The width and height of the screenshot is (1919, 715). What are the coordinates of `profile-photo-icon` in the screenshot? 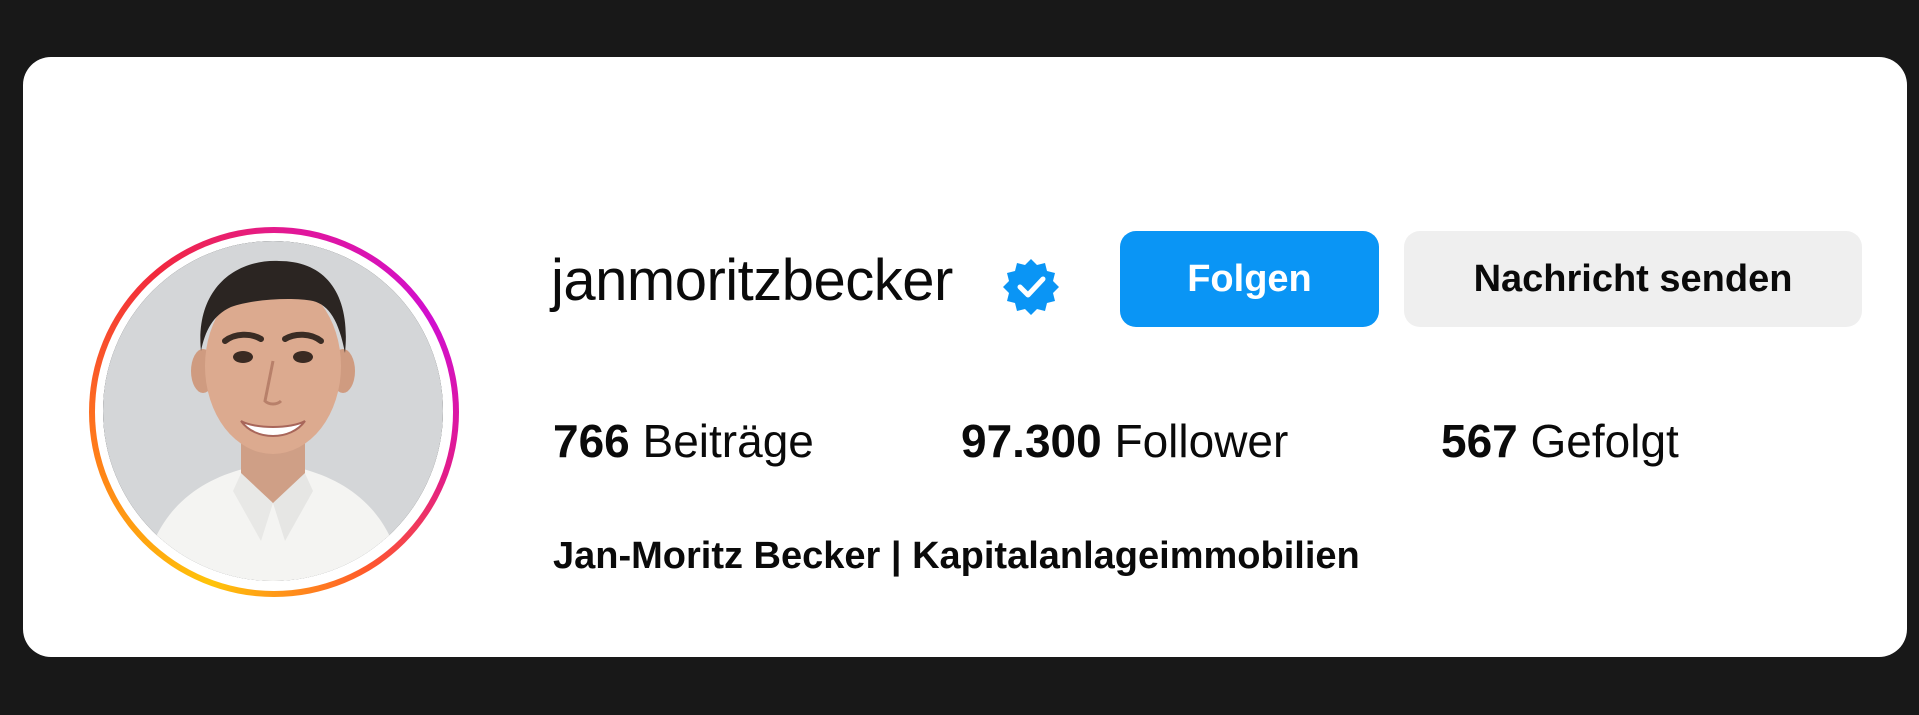 It's located at (273, 411).